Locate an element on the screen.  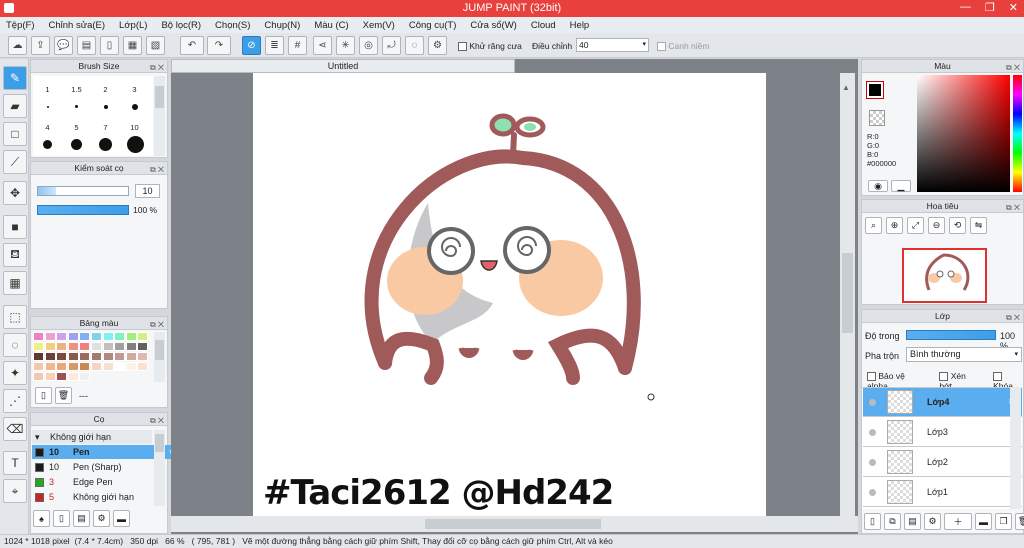
lock-checkbox is located at coordinates (998, 377).